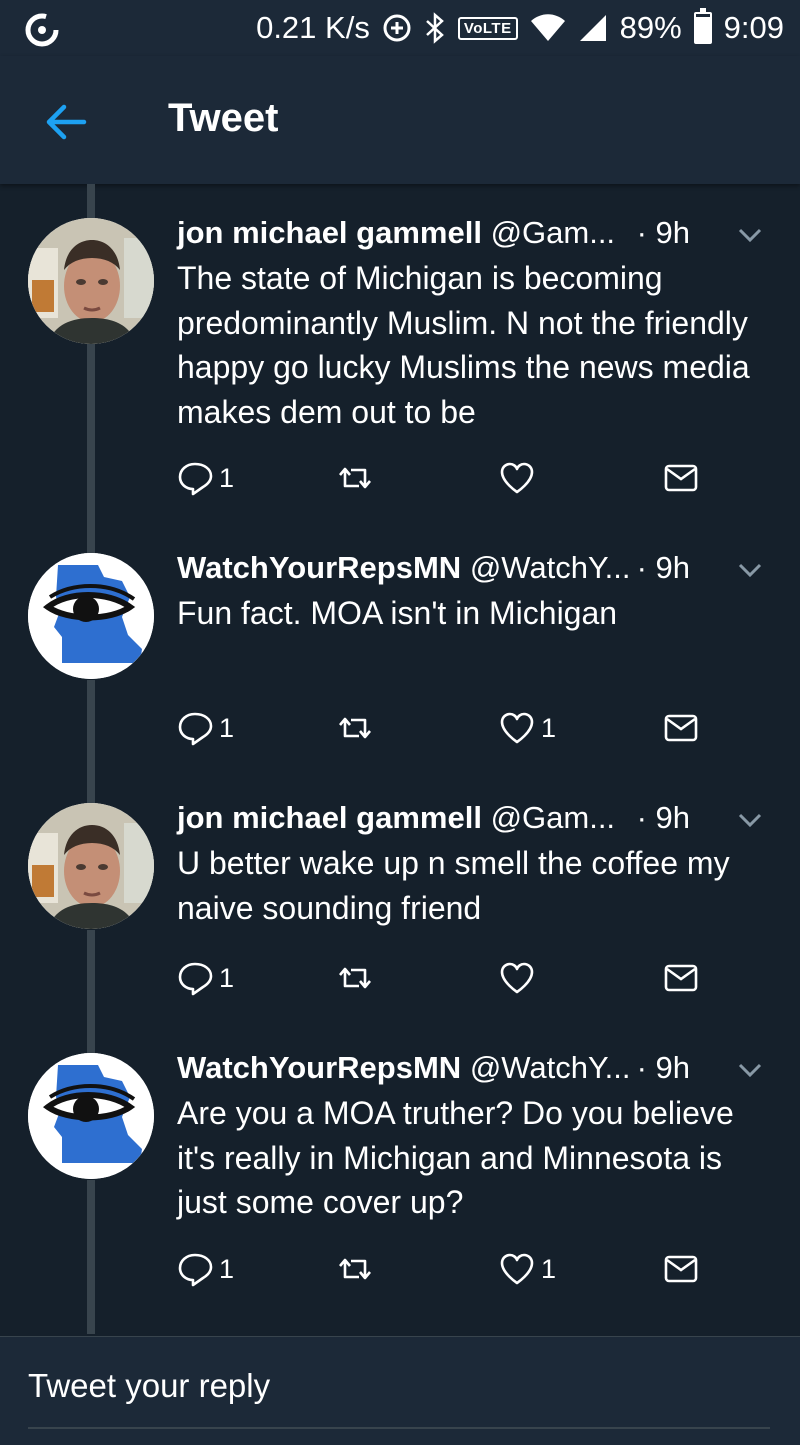 The width and height of the screenshot is (800, 1445). Describe the element at coordinates (313, 27) in the screenshot. I see `network-speed: 0.21 K/s` at that location.